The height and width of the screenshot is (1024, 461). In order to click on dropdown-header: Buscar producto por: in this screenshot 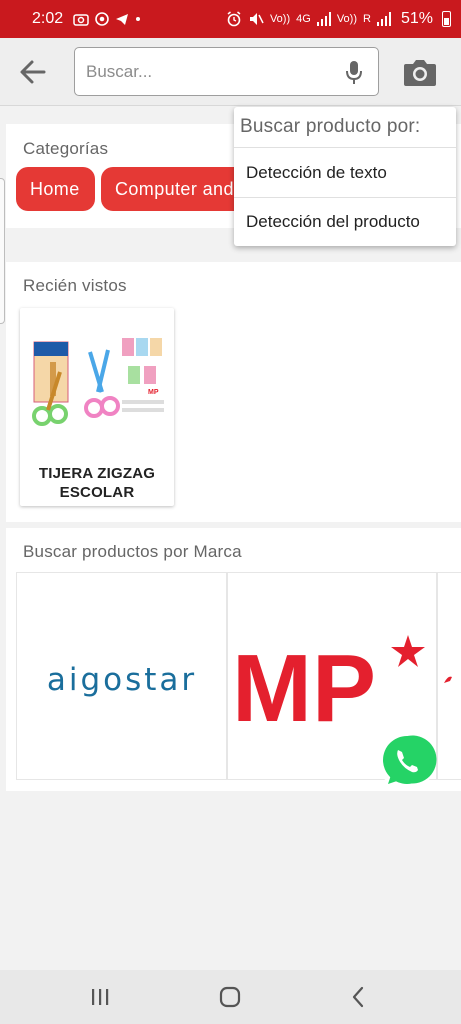, I will do `click(330, 126)`.